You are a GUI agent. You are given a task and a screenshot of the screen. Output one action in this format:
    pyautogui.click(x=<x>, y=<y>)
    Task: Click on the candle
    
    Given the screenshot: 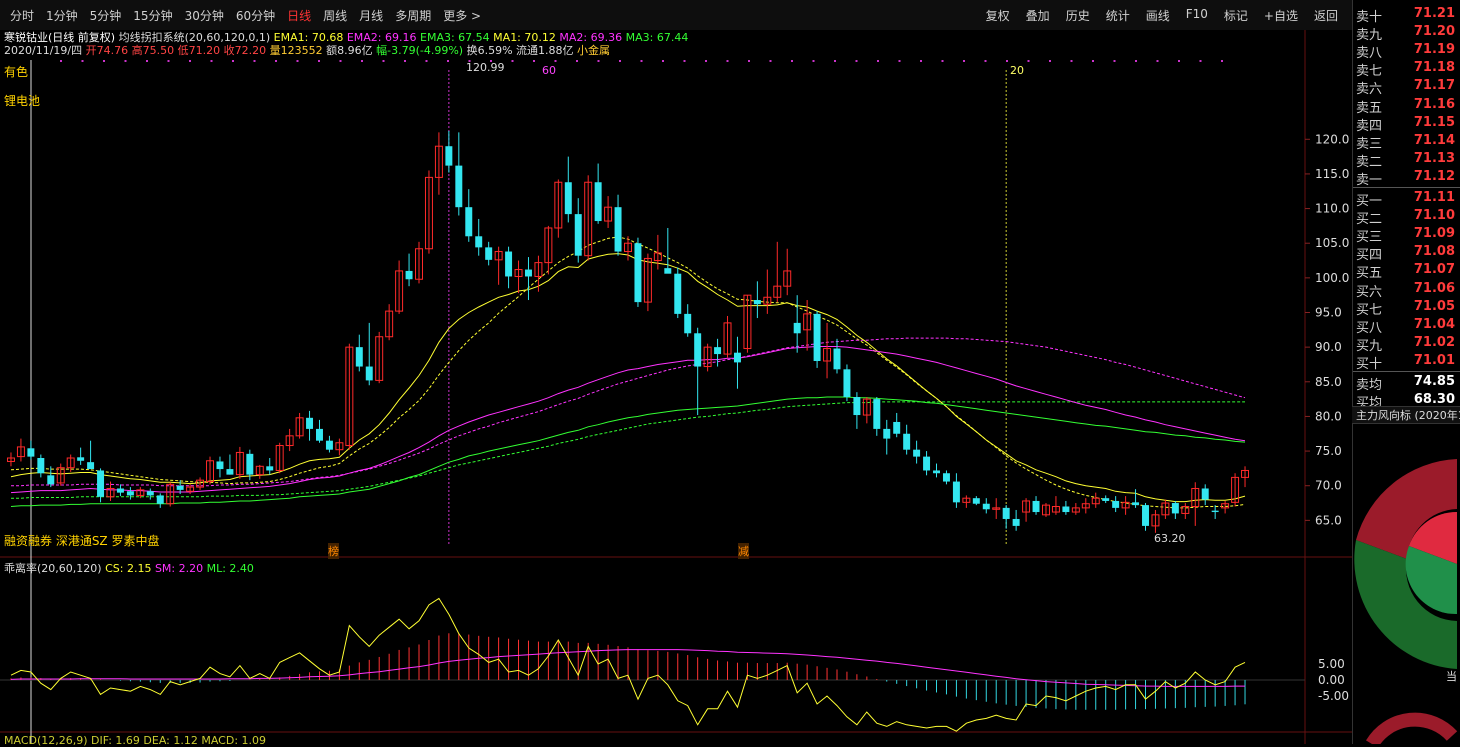 What is the action you would take?
    pyautogui.click(x=817, y=339)
    